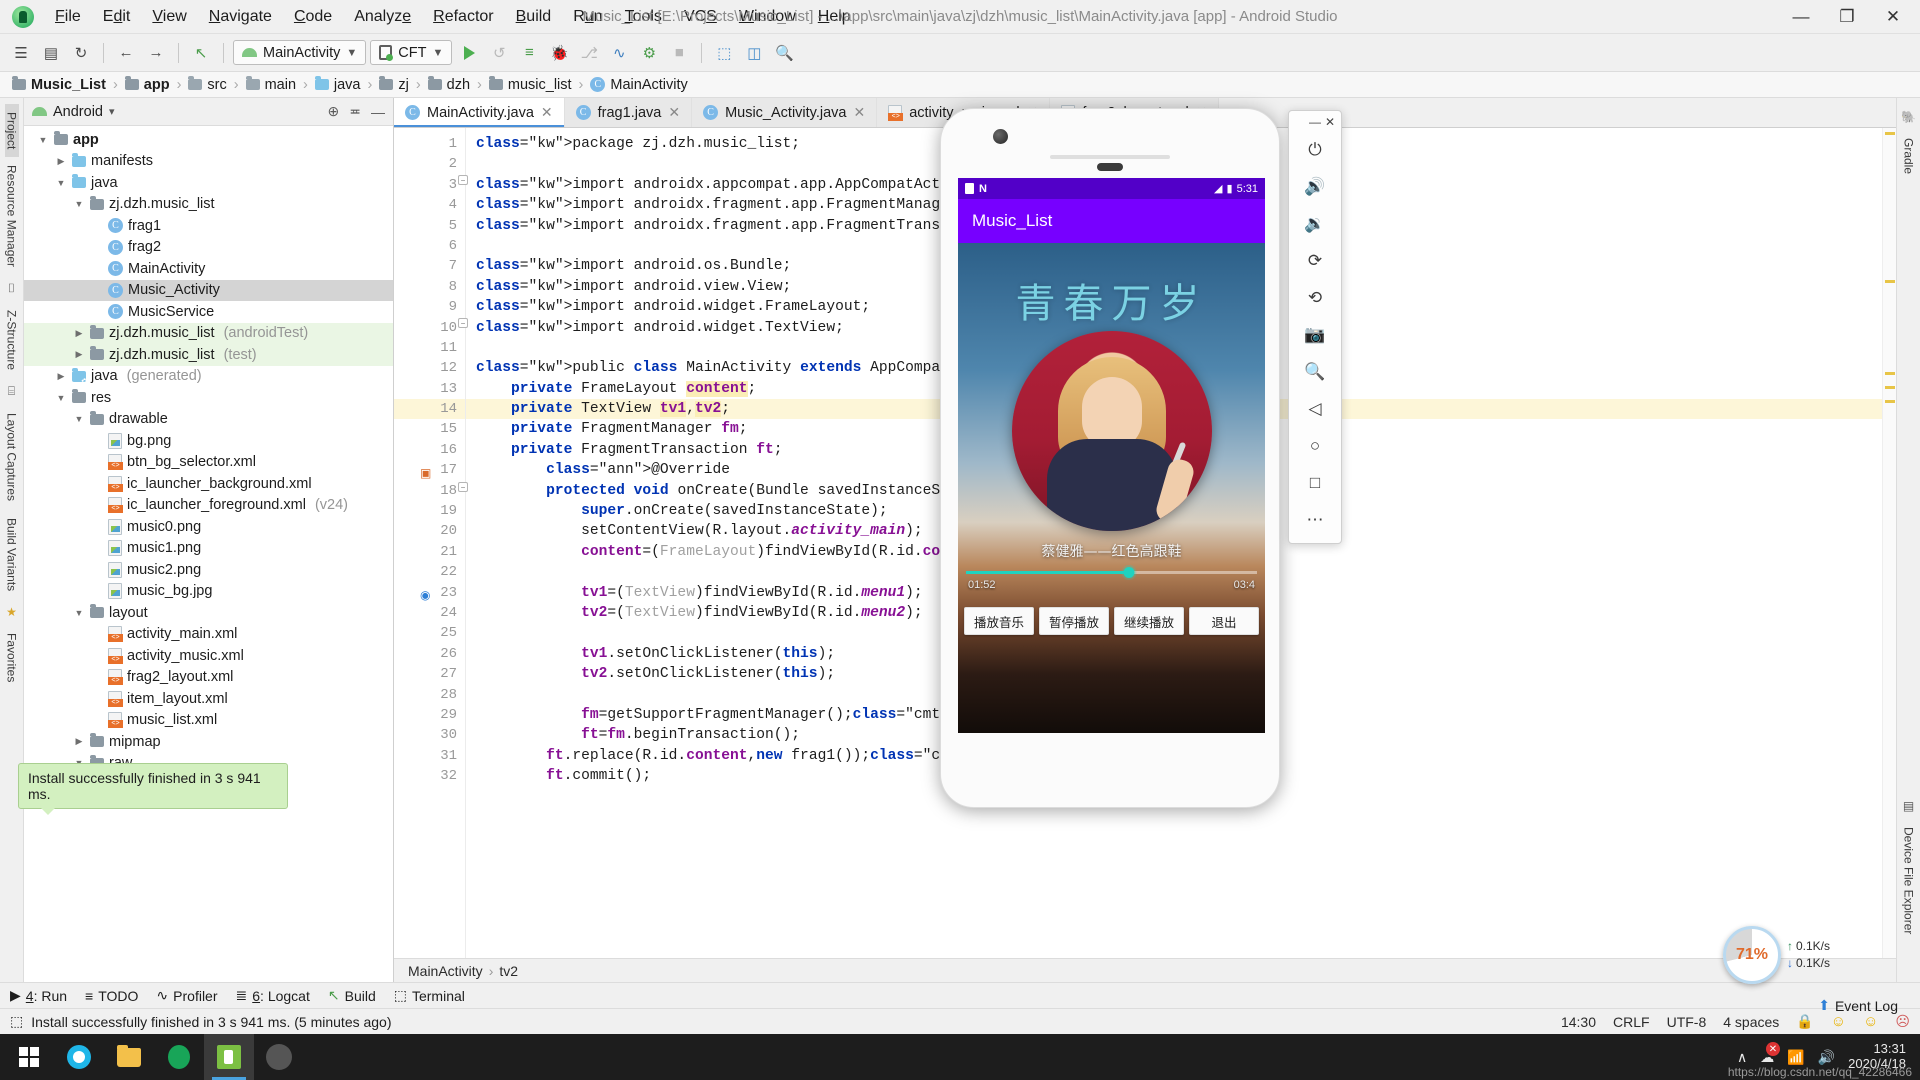 The height and width of the screenshot is (1080, 1920). Describe the element at coordinates (208, 333) in the screenshot. I see `tree-node: ▶ zj.dzh.music_list (androidTest)` at that location.